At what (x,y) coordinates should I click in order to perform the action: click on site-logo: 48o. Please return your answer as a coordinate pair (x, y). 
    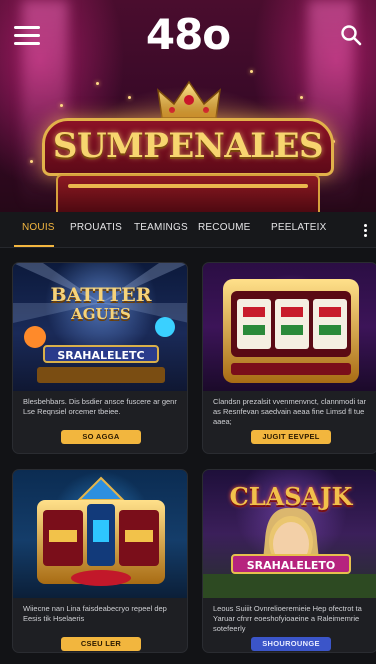
    Looking at the image, I should click on (188, 34).